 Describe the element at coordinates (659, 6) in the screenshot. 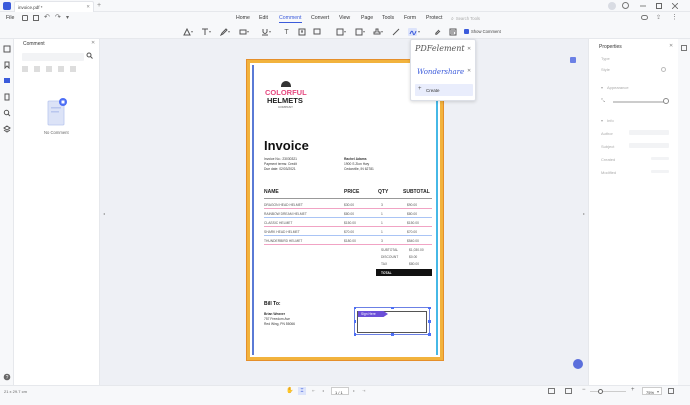

I see `maximize-icon` at that location.